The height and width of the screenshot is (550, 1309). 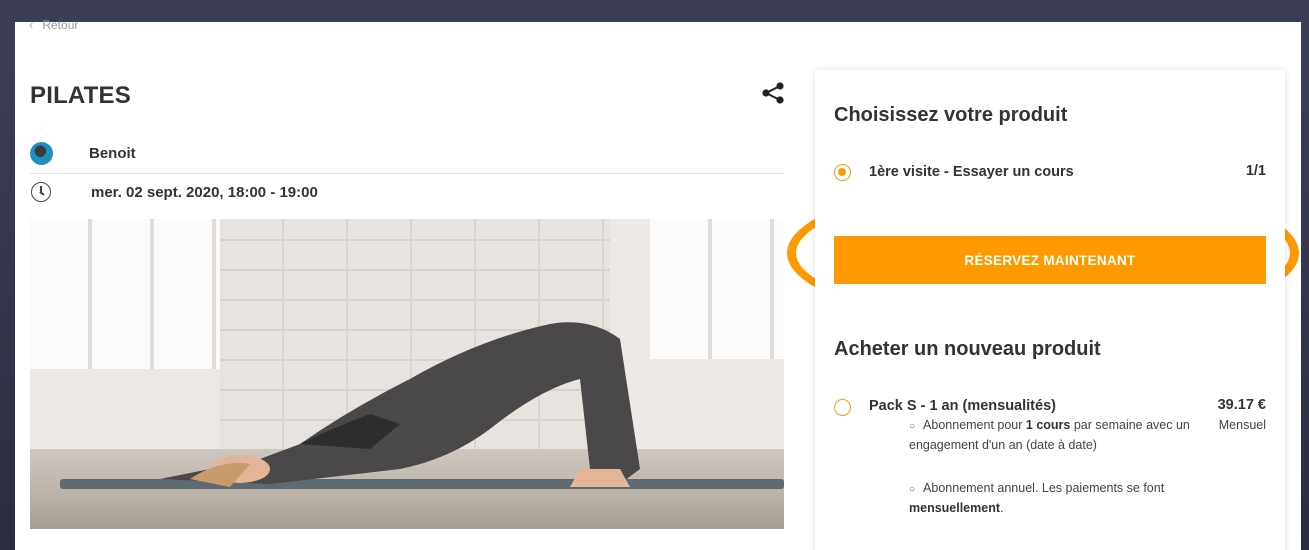 What do you see at coordinates (60, 24) in the screenshot?
I see `back-label: Retour` at bounding box center [60, 24].